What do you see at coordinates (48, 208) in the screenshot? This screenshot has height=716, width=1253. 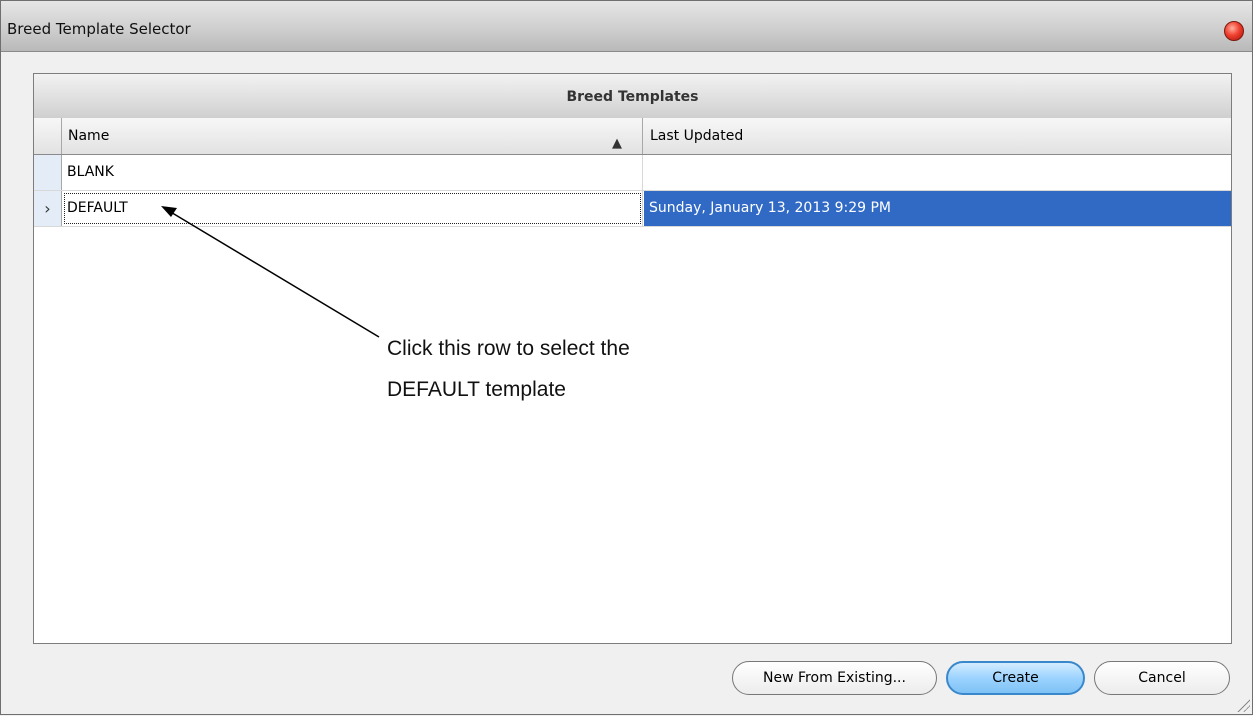 I see `row-indicator-chevron-icon: ›` at bounding box center [48, 208].